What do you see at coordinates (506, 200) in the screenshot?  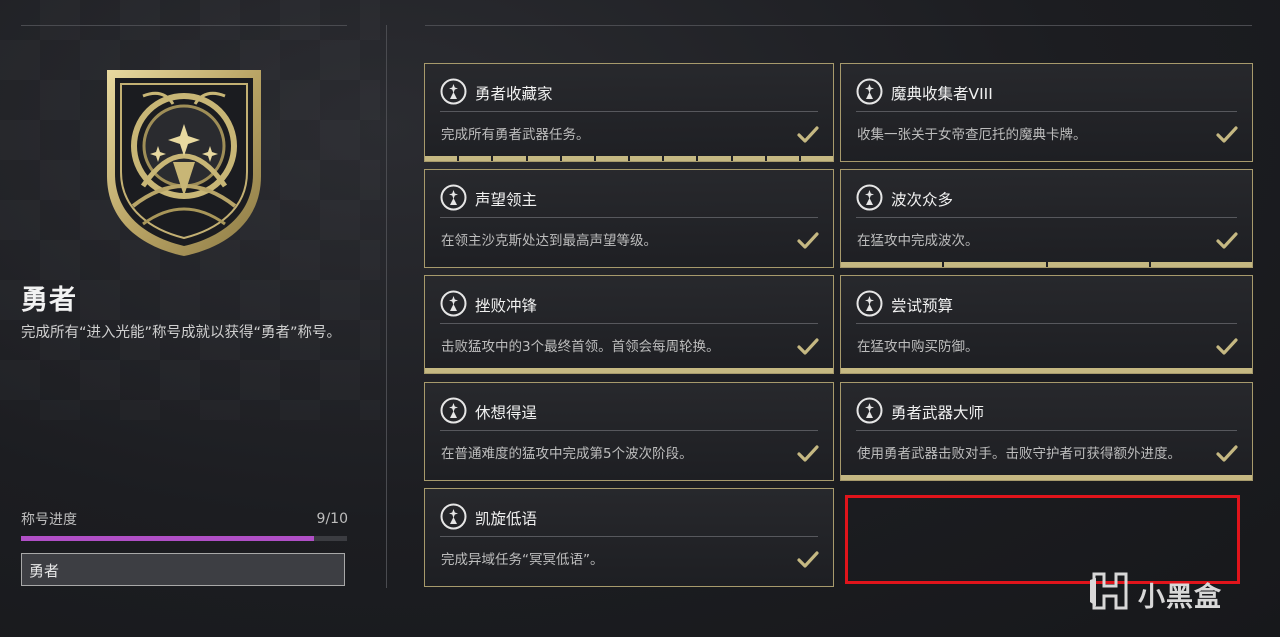 I see `triumph-title: 声望领主` at bounding box center [506, 200].